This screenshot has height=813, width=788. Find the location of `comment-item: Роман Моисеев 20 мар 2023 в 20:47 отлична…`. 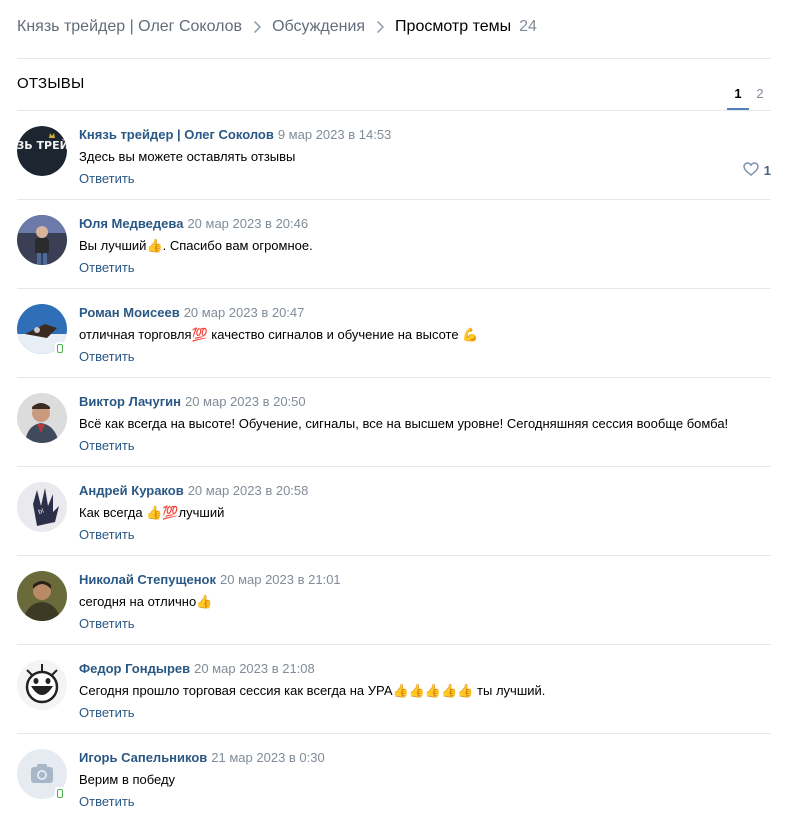

comment-item: Роман Моисеев 20 мар 2023 в 20:47 отлична… is located at coordinates (394, 333).